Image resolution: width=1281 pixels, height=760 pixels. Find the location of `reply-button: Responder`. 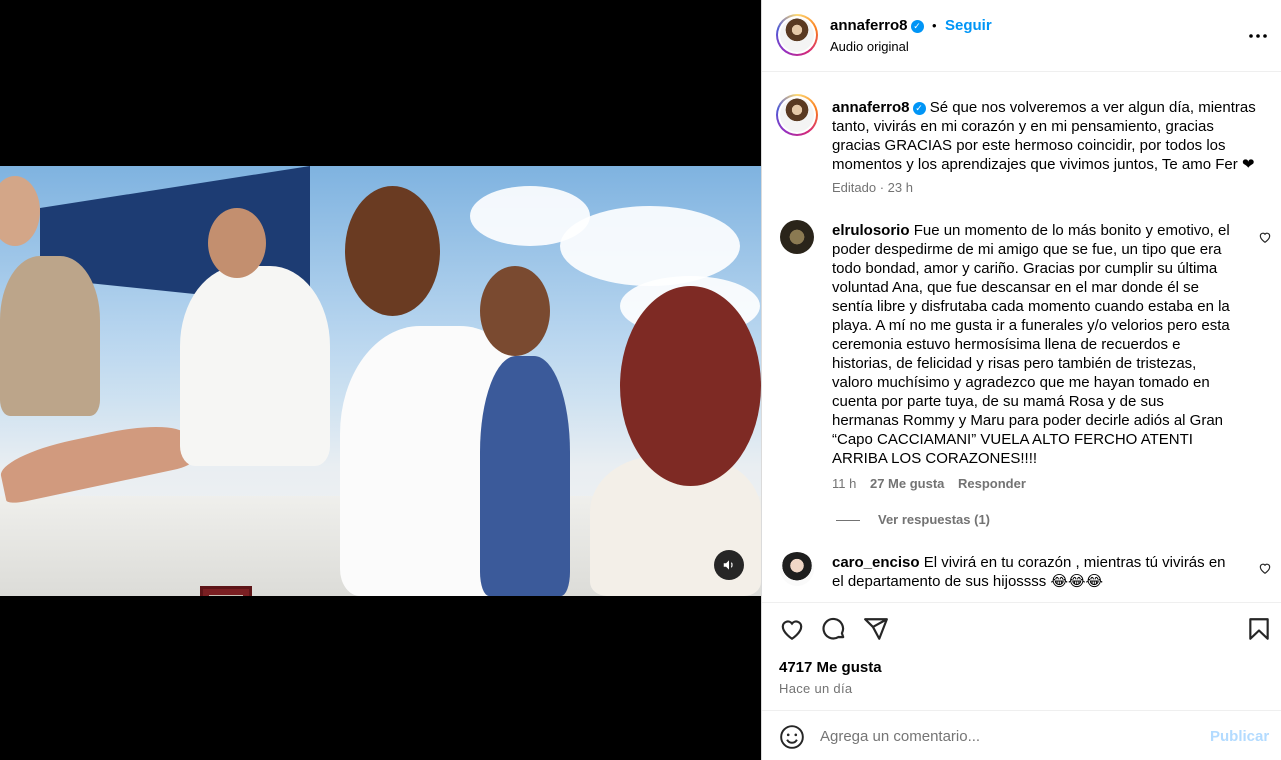

reply-button: Responder is located at coordinates (992, 483).